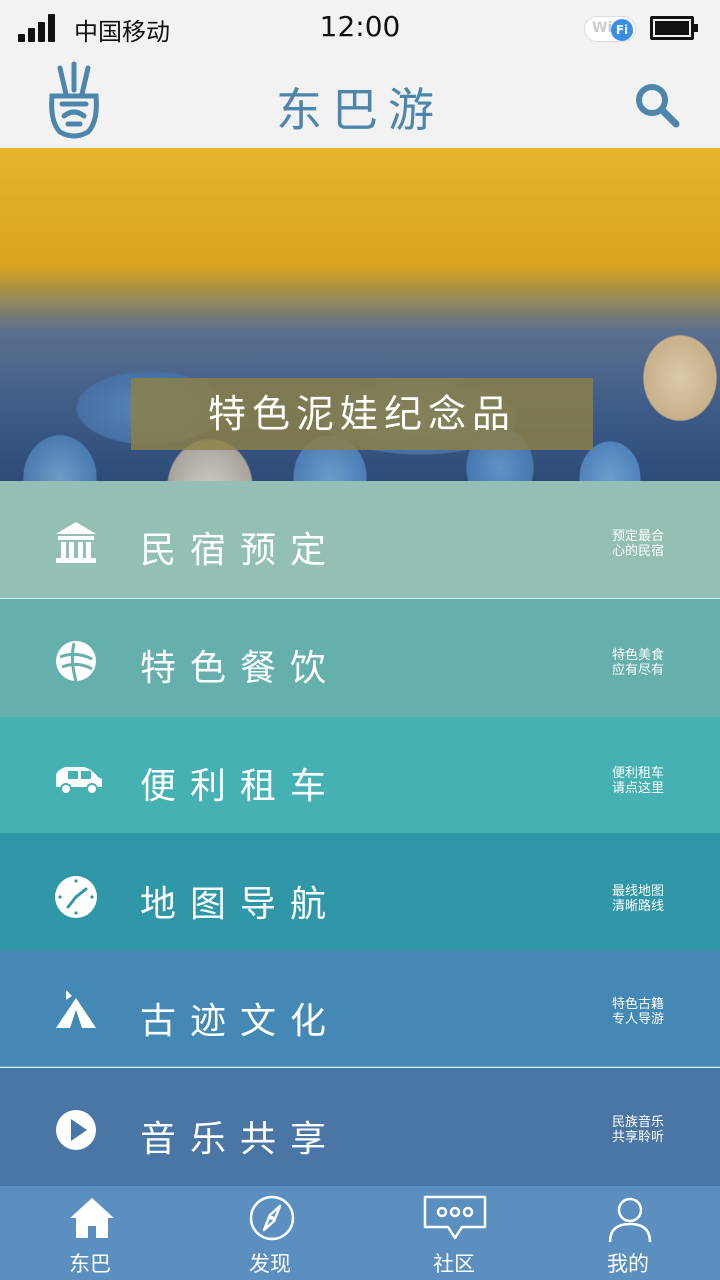 The height and width of the screenshot is (1280, 720). I want to click on tent-icon, so click(76, 1009).